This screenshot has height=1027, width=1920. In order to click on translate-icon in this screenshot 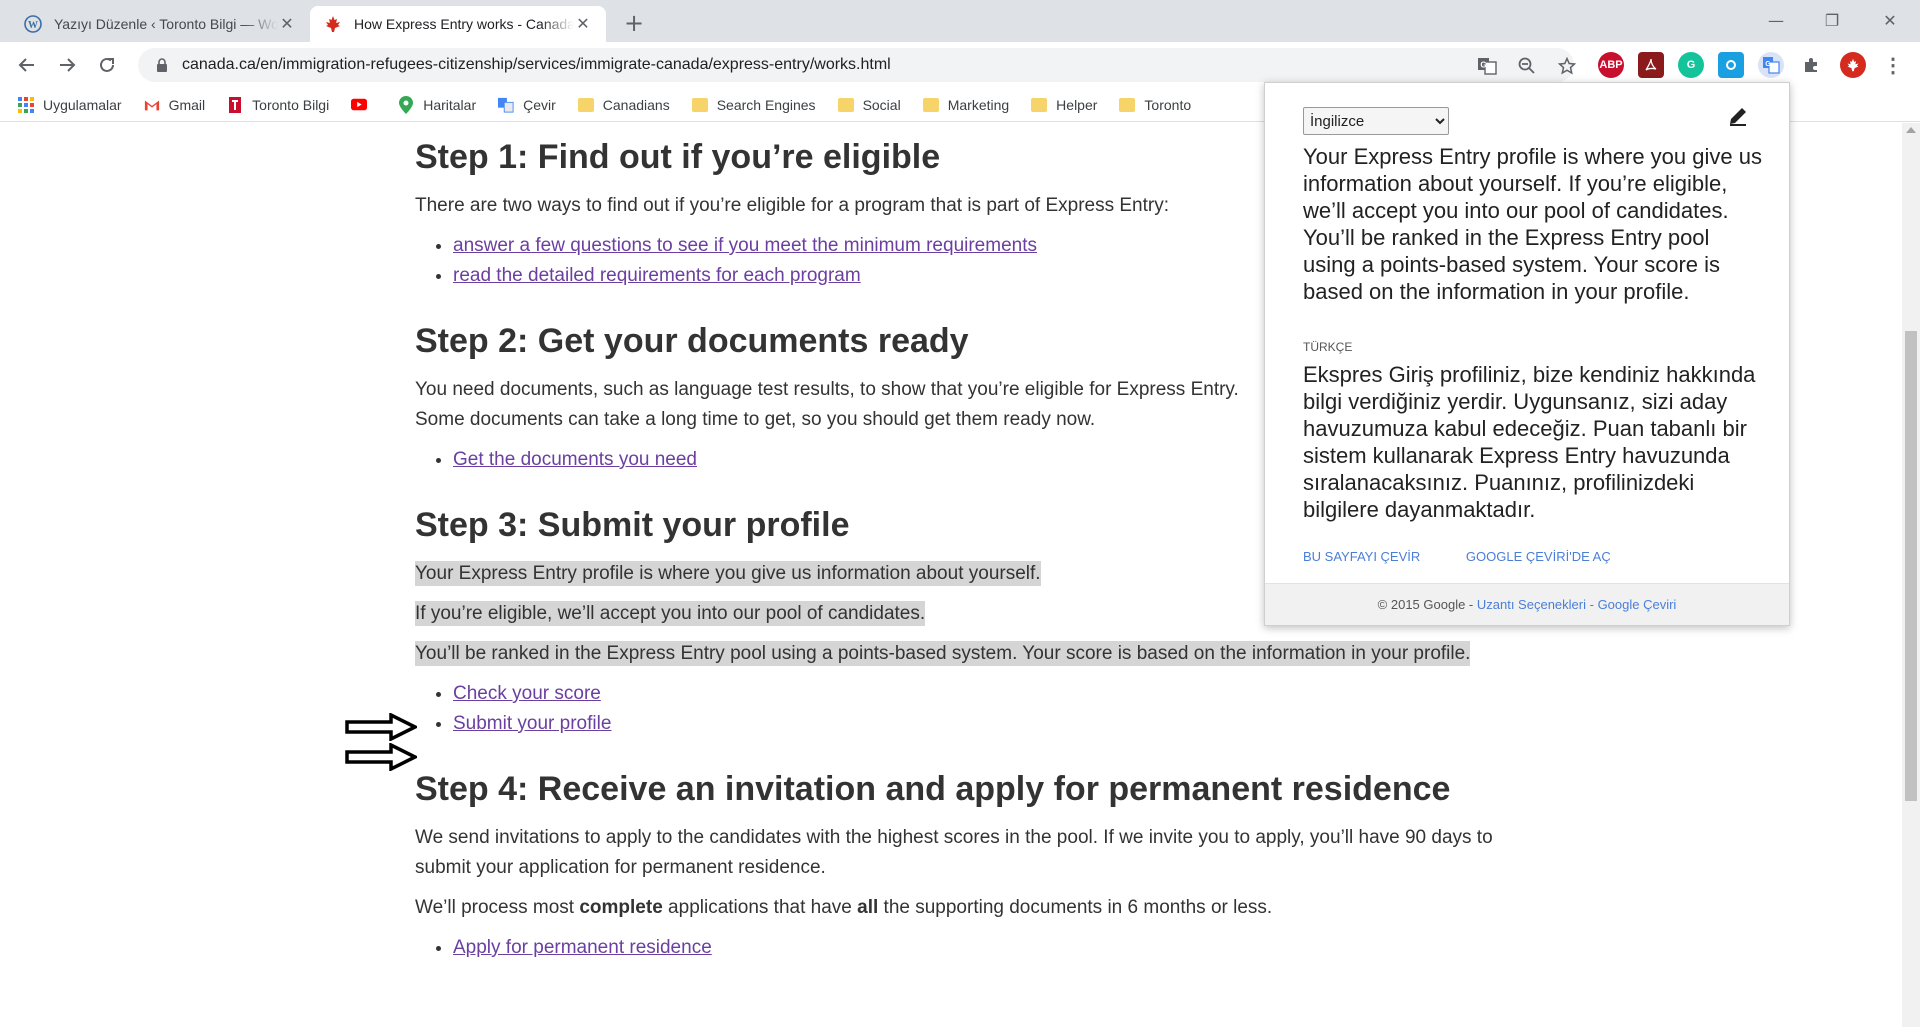, I will do `click(506, 105)`.